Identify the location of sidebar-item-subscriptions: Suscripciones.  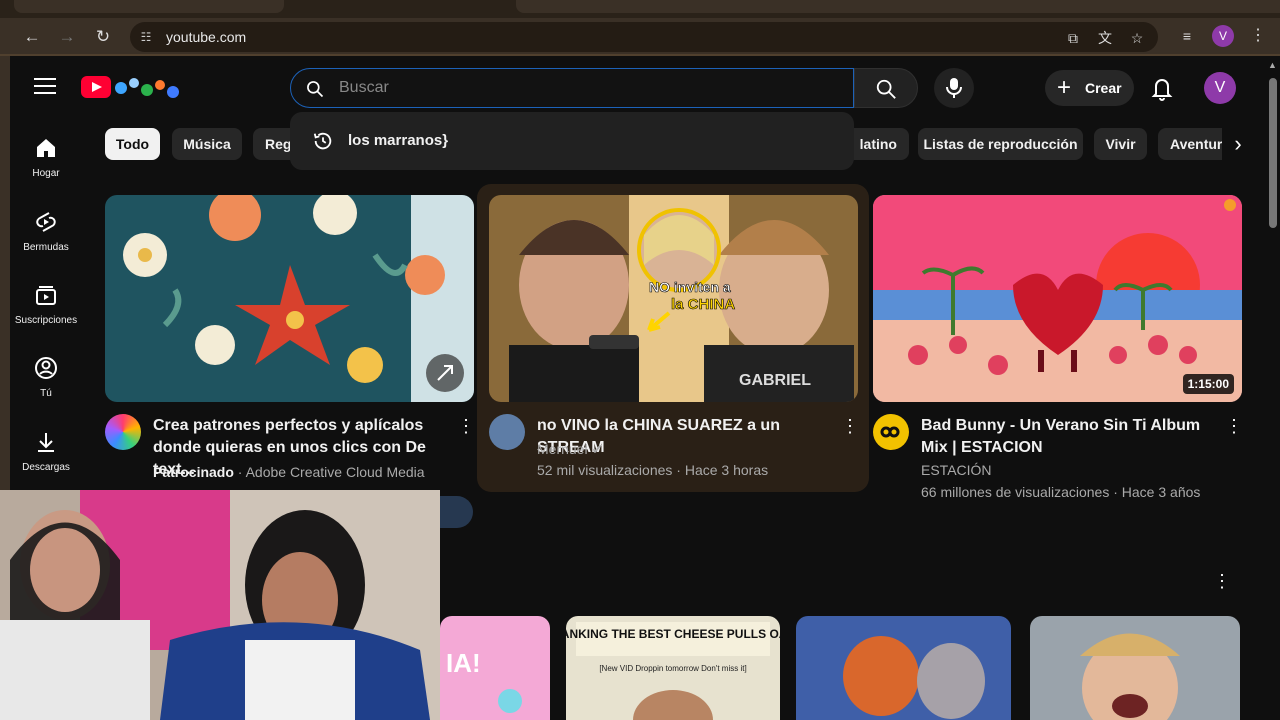
(46, 302).